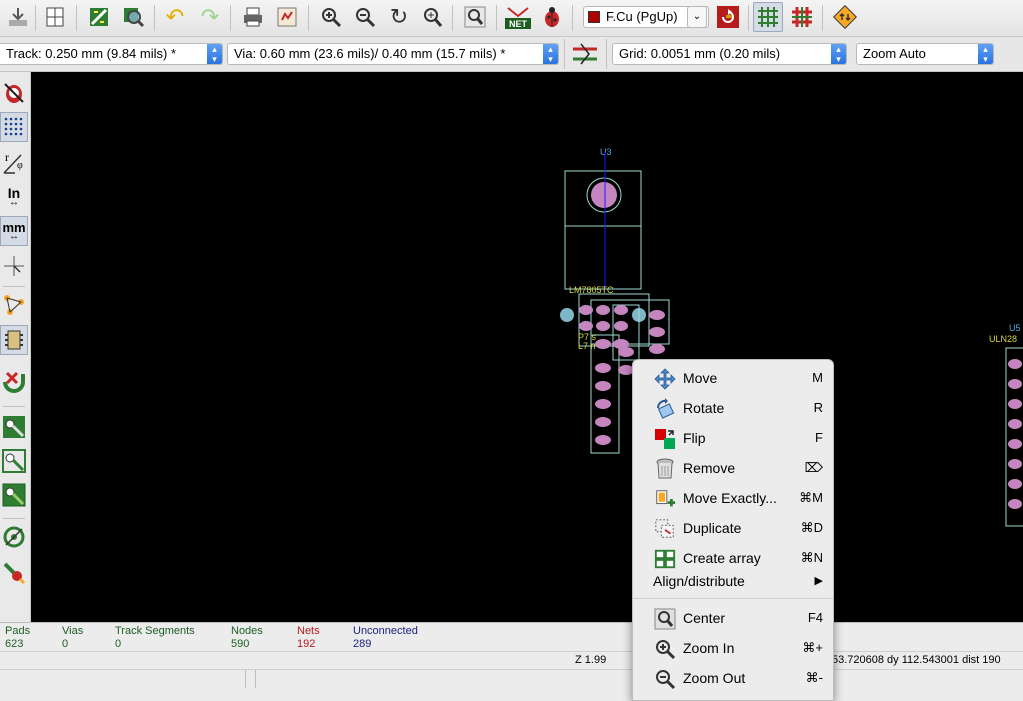 Image resolution: width=1023 pixels, height=701 pixels. I want to click on stat-pads-label: Pads, so click(18, 631).